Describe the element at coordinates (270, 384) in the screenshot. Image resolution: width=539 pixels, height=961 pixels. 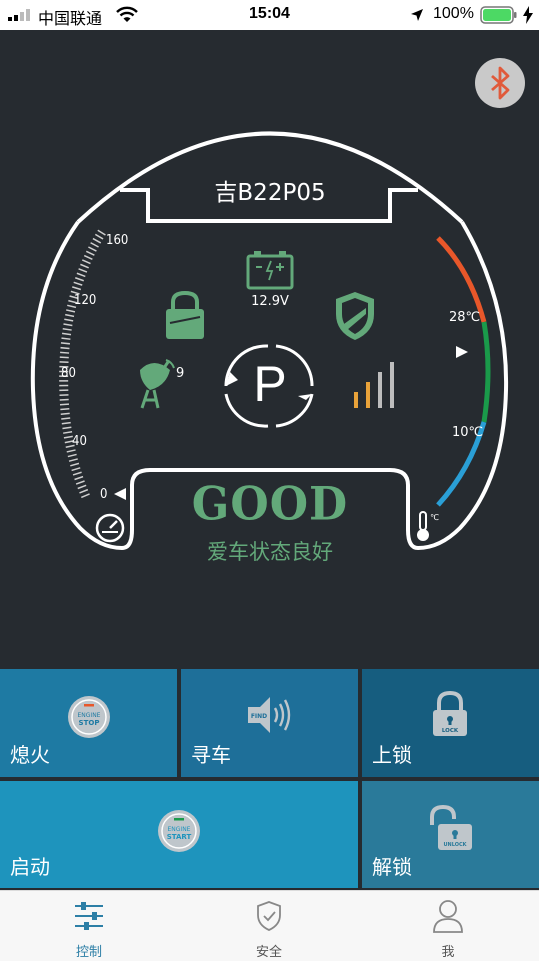
I see `gear-letter: P` at that location.